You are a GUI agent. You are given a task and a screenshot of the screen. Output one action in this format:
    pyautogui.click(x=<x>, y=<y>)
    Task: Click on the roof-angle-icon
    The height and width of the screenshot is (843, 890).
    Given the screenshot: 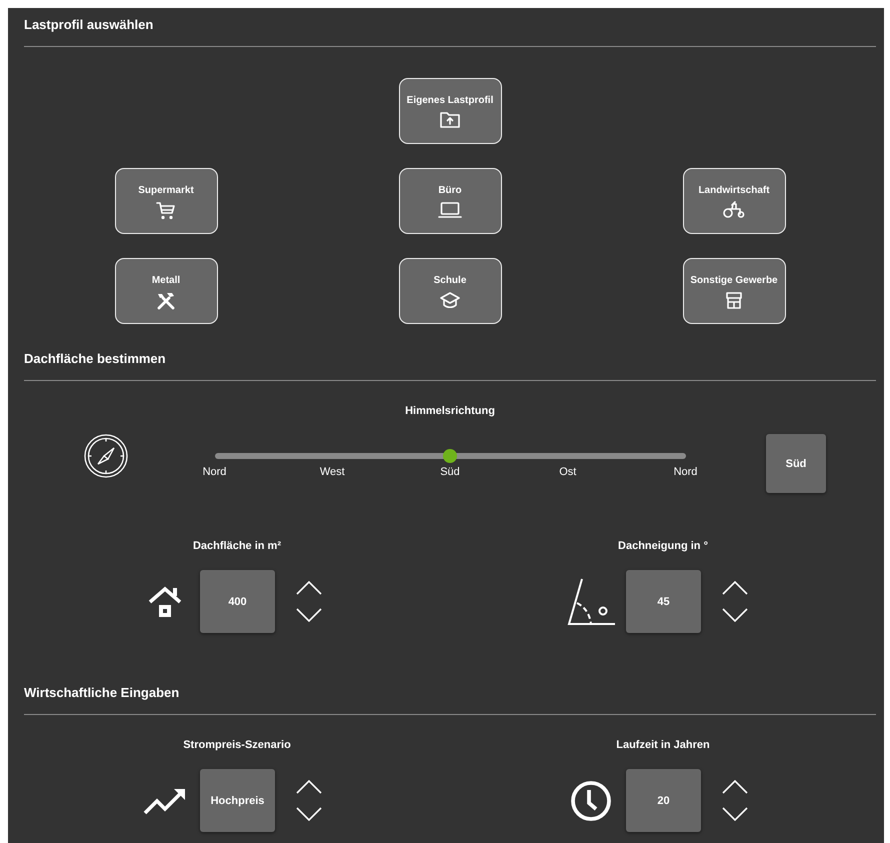 What is the action you would take?
    pyautogui.click(x=591, y=601)
    